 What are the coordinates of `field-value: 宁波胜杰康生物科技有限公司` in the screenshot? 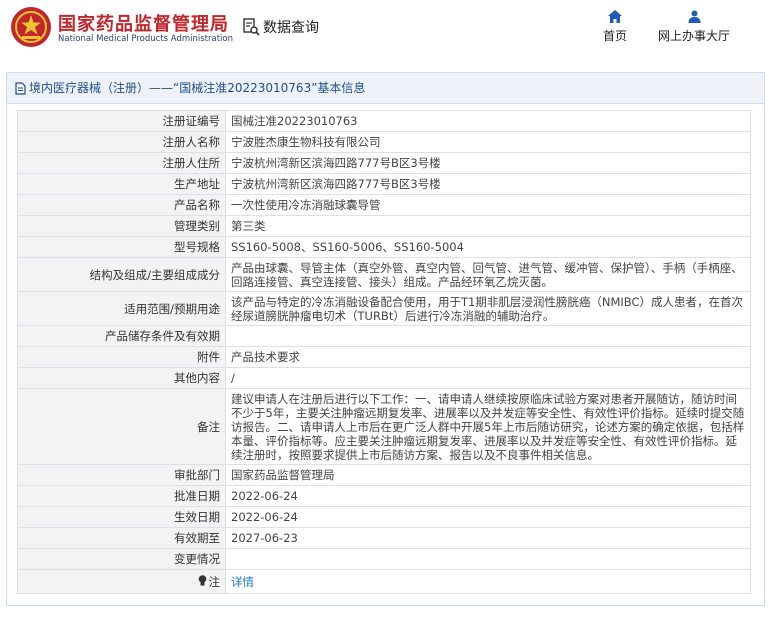 It's located at (488, 142).